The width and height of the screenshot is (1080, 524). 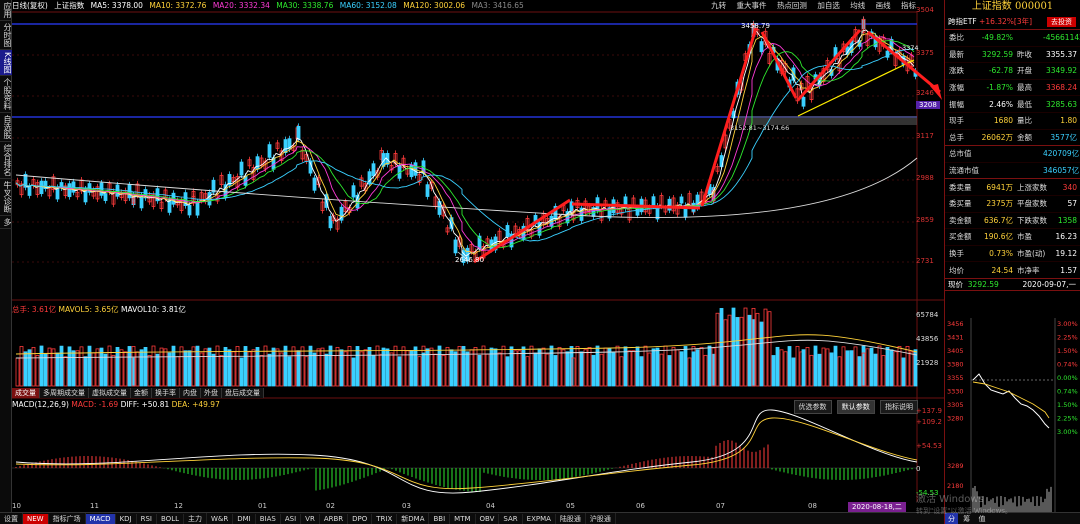 I want to click on activation-watermark: 激活 Windows, so click(x=950, y=499).